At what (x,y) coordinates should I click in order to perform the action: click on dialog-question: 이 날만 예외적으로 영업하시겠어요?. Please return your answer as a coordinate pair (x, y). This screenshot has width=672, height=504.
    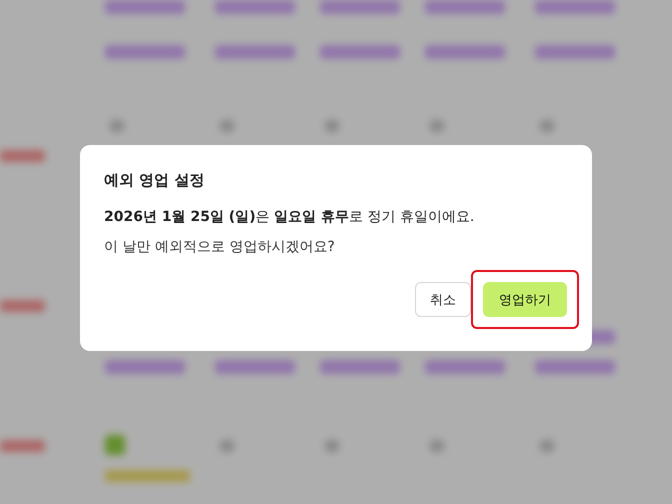
    Looking at the image, I should click on (220, 247).